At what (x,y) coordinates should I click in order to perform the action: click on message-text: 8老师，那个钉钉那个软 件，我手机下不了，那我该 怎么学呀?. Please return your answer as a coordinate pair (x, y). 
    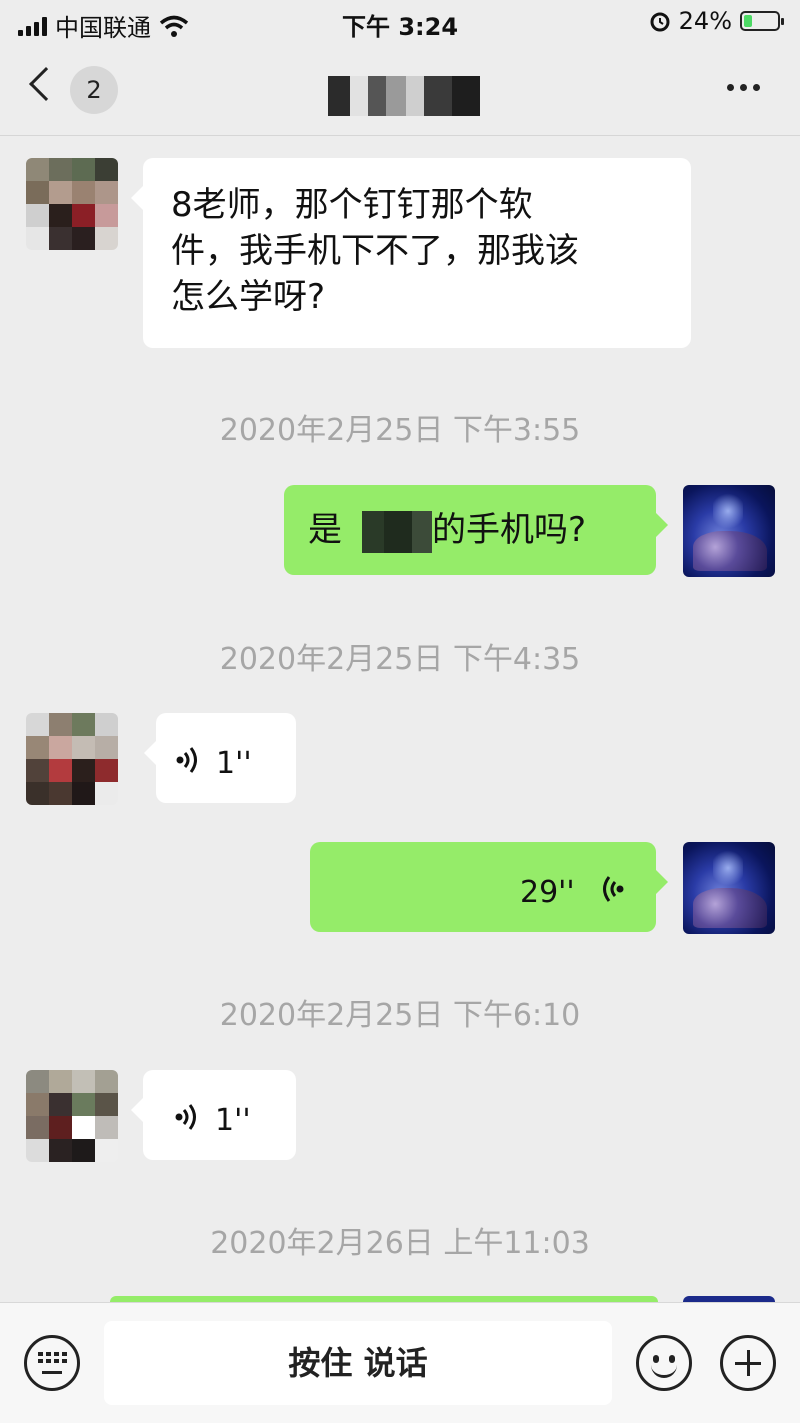
    Looking at the image, I should click on (417, 251).